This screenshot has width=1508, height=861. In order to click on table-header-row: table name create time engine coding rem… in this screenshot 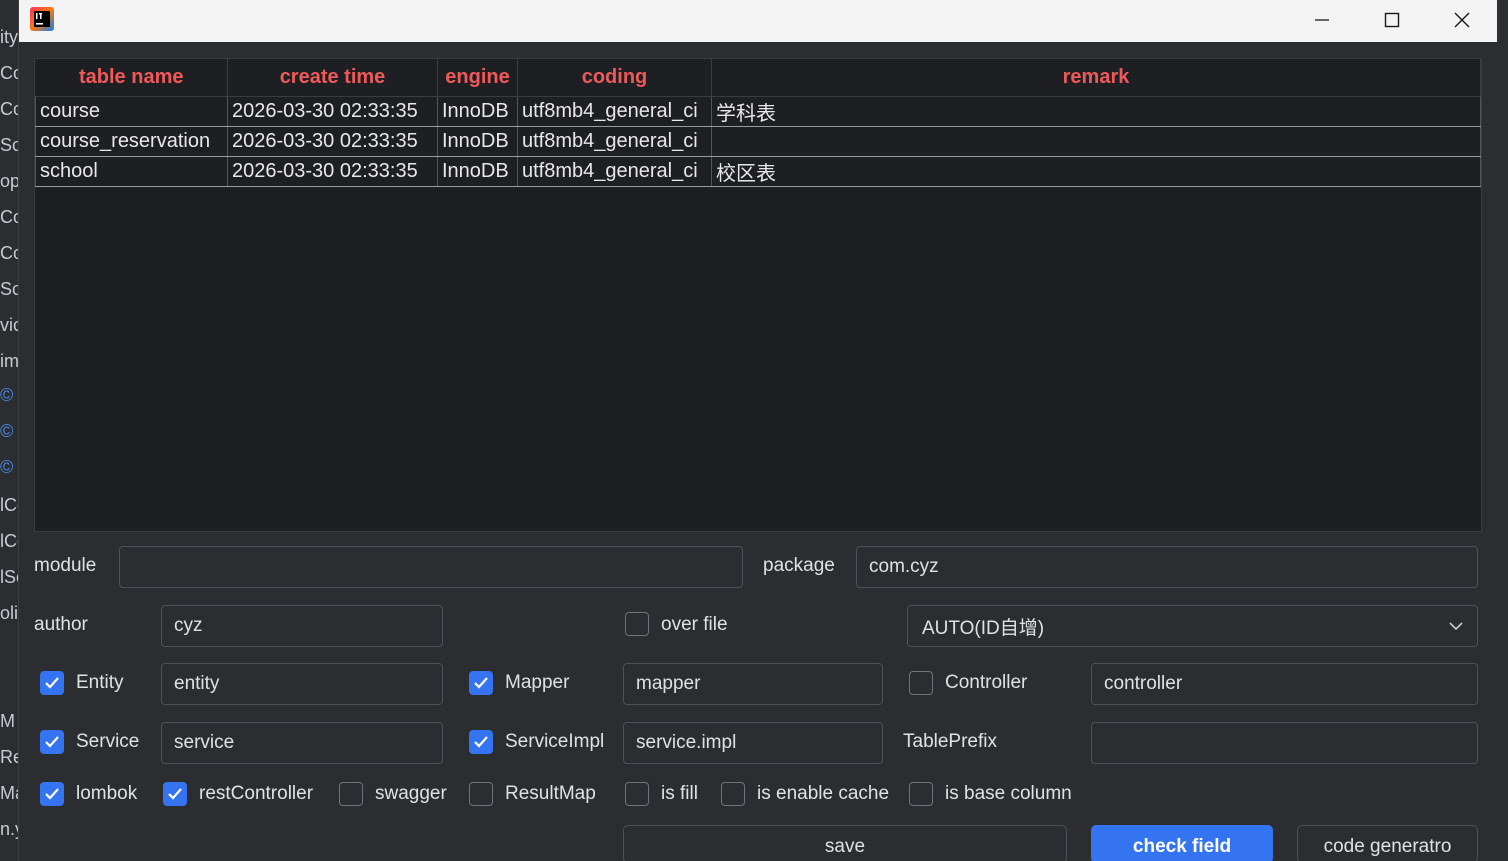, I will do `click(758, 78)`.